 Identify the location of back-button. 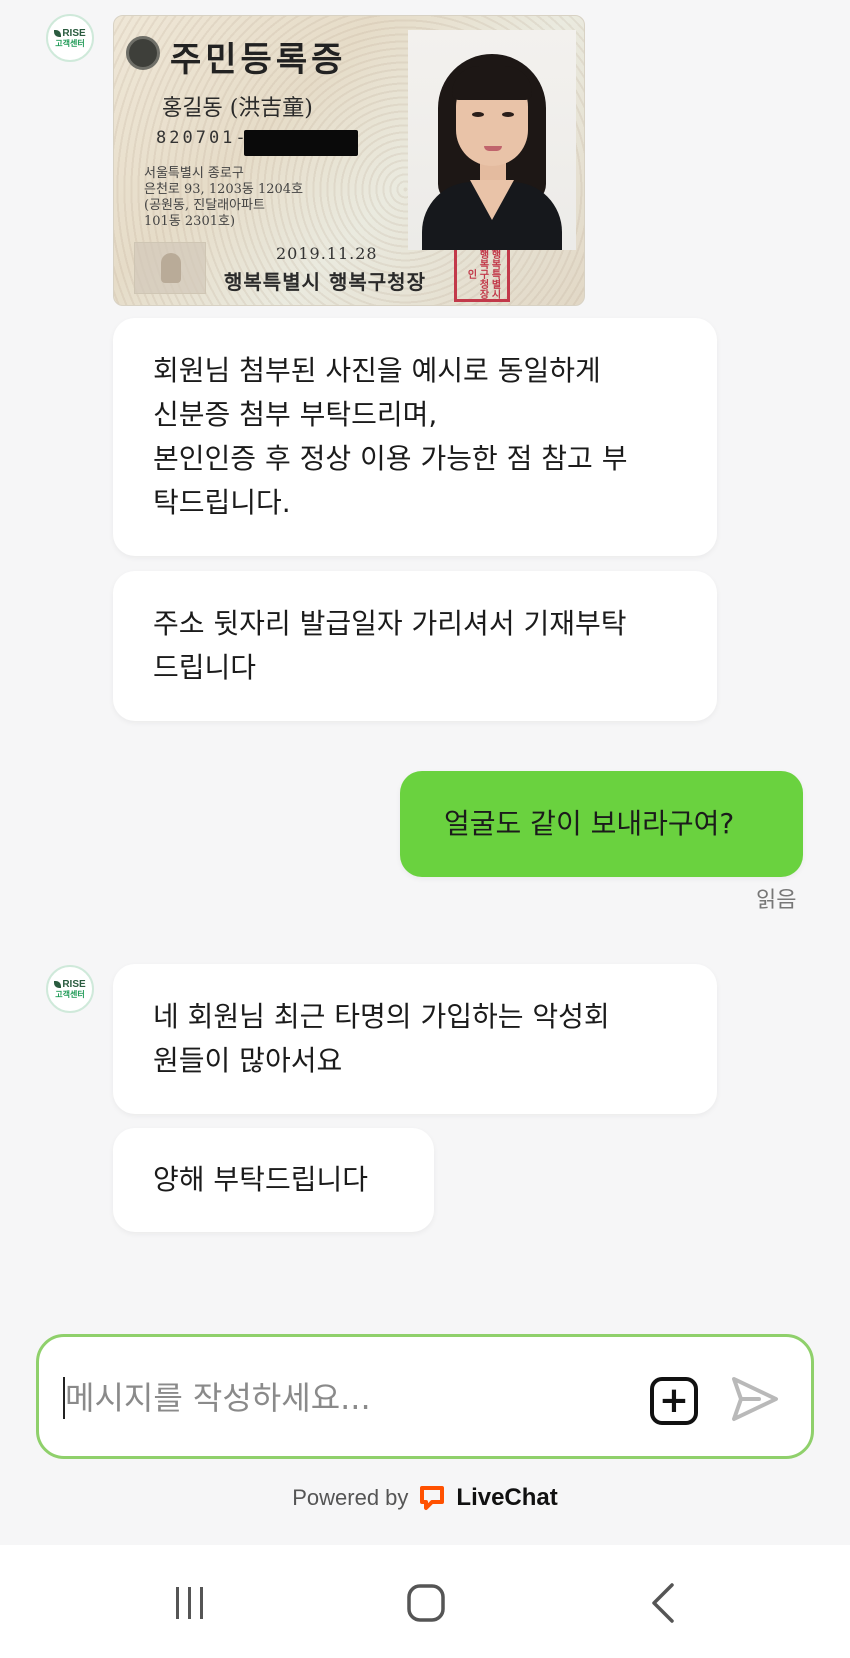
(664, 1603).